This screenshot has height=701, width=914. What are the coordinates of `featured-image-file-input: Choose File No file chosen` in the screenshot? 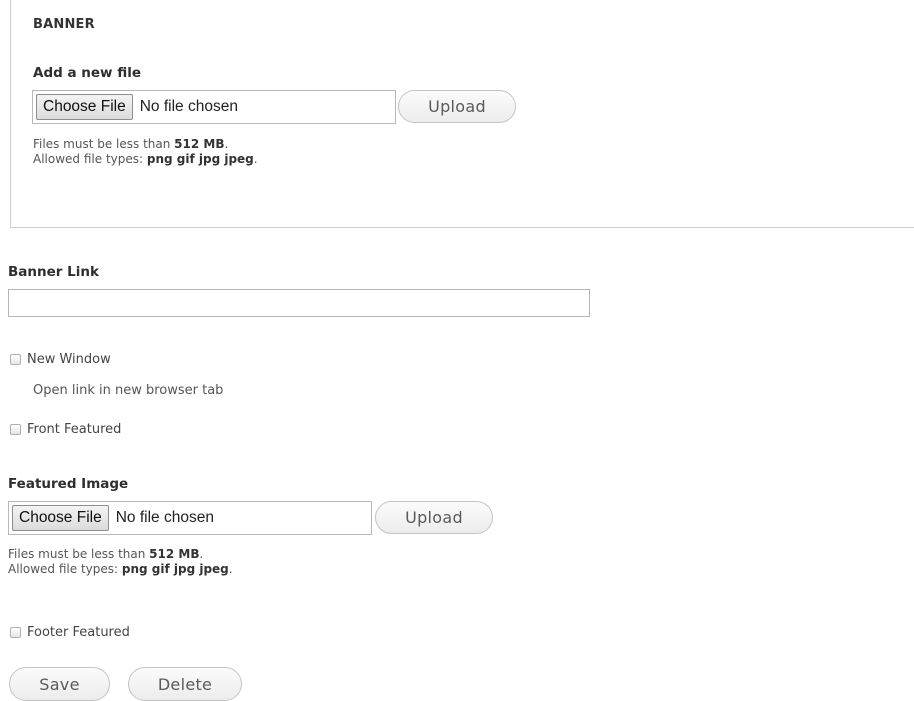 It's located at (190, 518).